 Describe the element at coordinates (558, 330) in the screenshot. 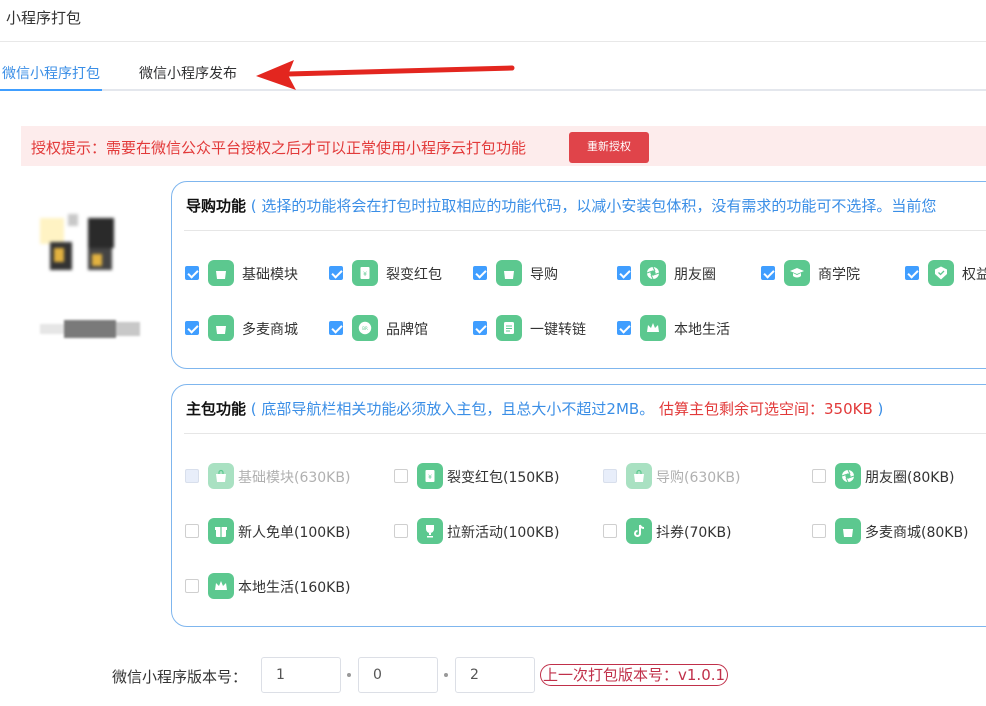

I see `option-label: 一键转链` at that location.